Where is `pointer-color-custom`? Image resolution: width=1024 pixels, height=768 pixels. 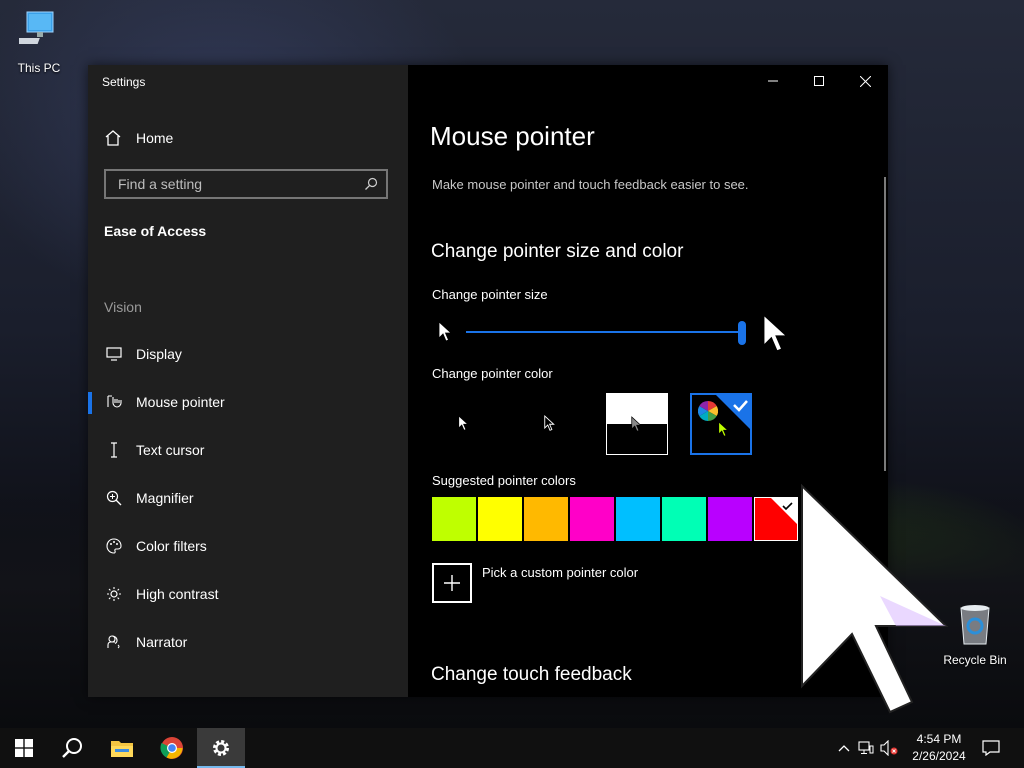 pointer-color-custom is located at coordinates (721, 424).